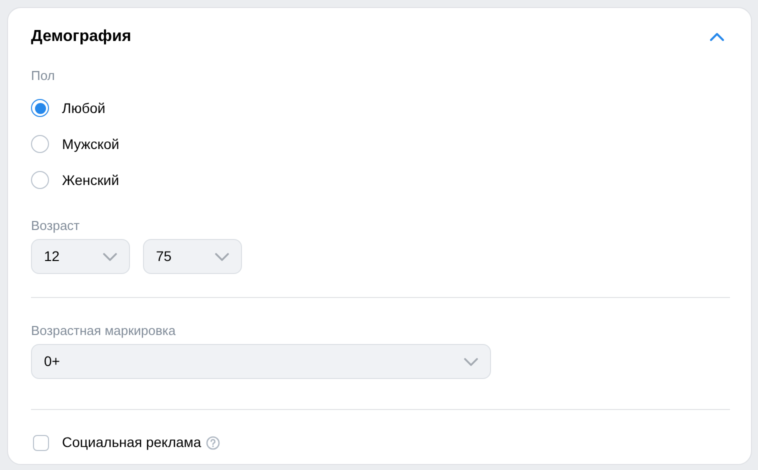 This screenshot has width=758, height=470. I want to click on dropdown: 12, so click(80, 256).